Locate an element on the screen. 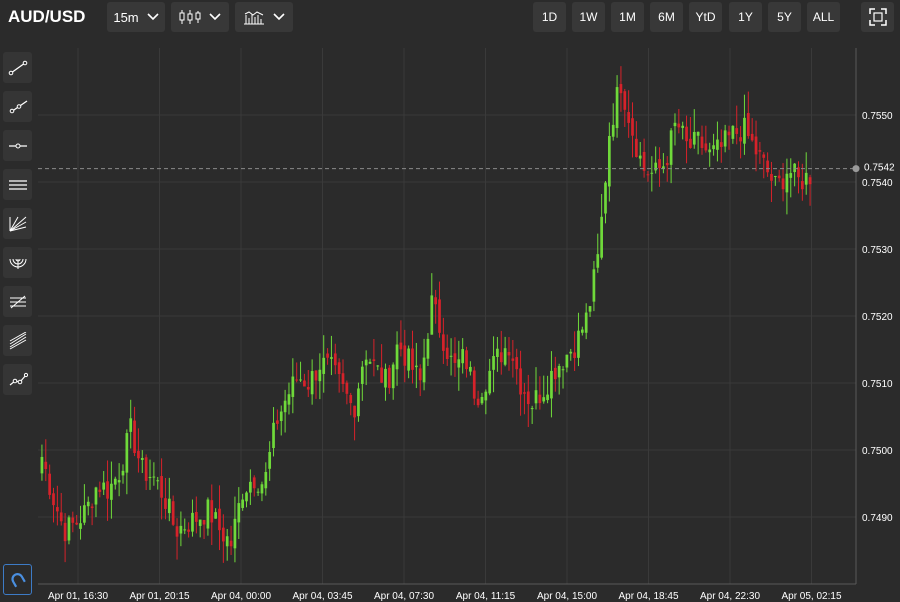  pitchfork-tool is located at coordinates (17, 340).